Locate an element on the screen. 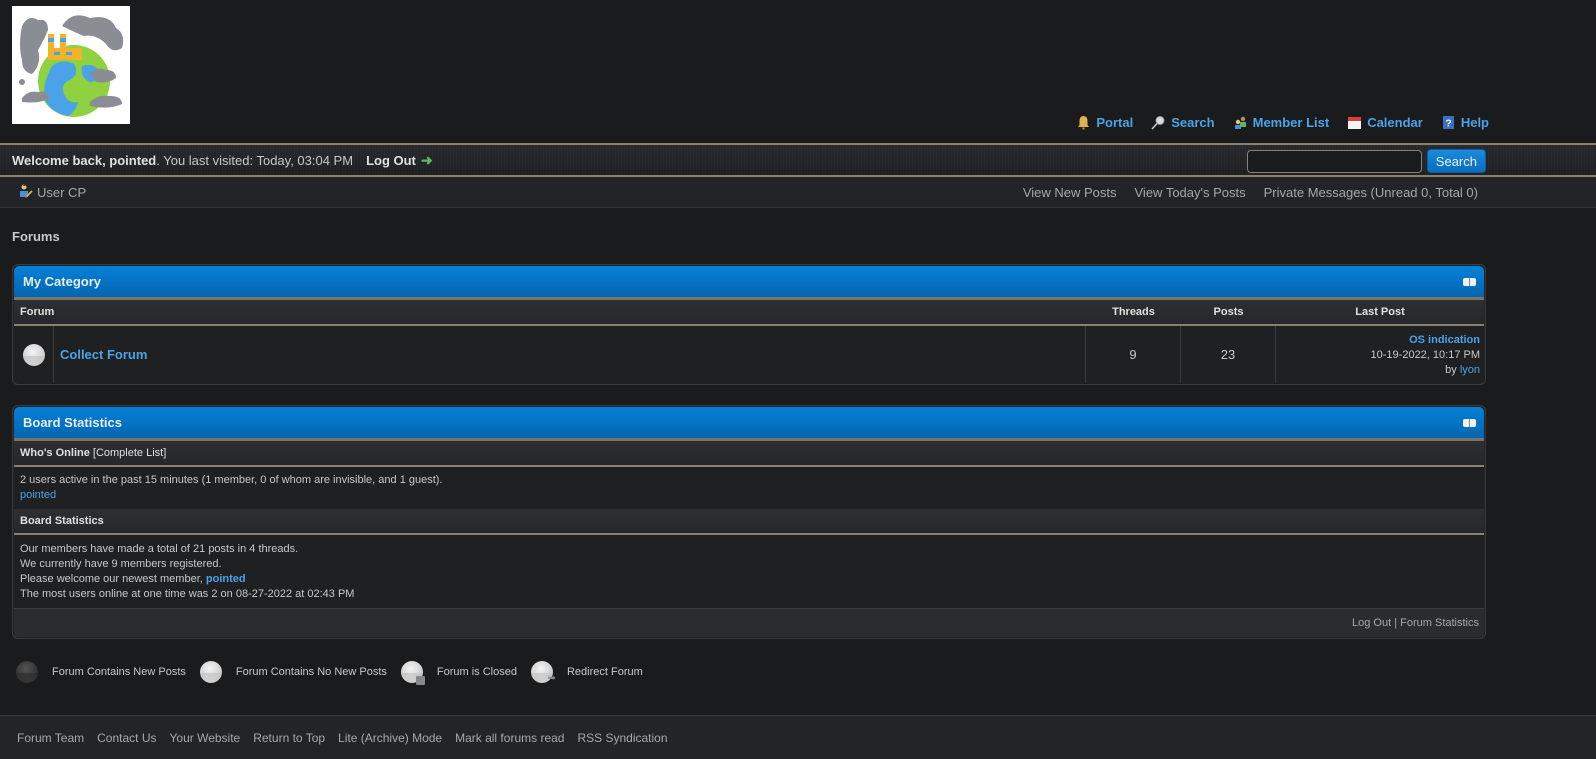 This screenshot has height=759, width=1596. site-logo is located at coordinates (71, 65).